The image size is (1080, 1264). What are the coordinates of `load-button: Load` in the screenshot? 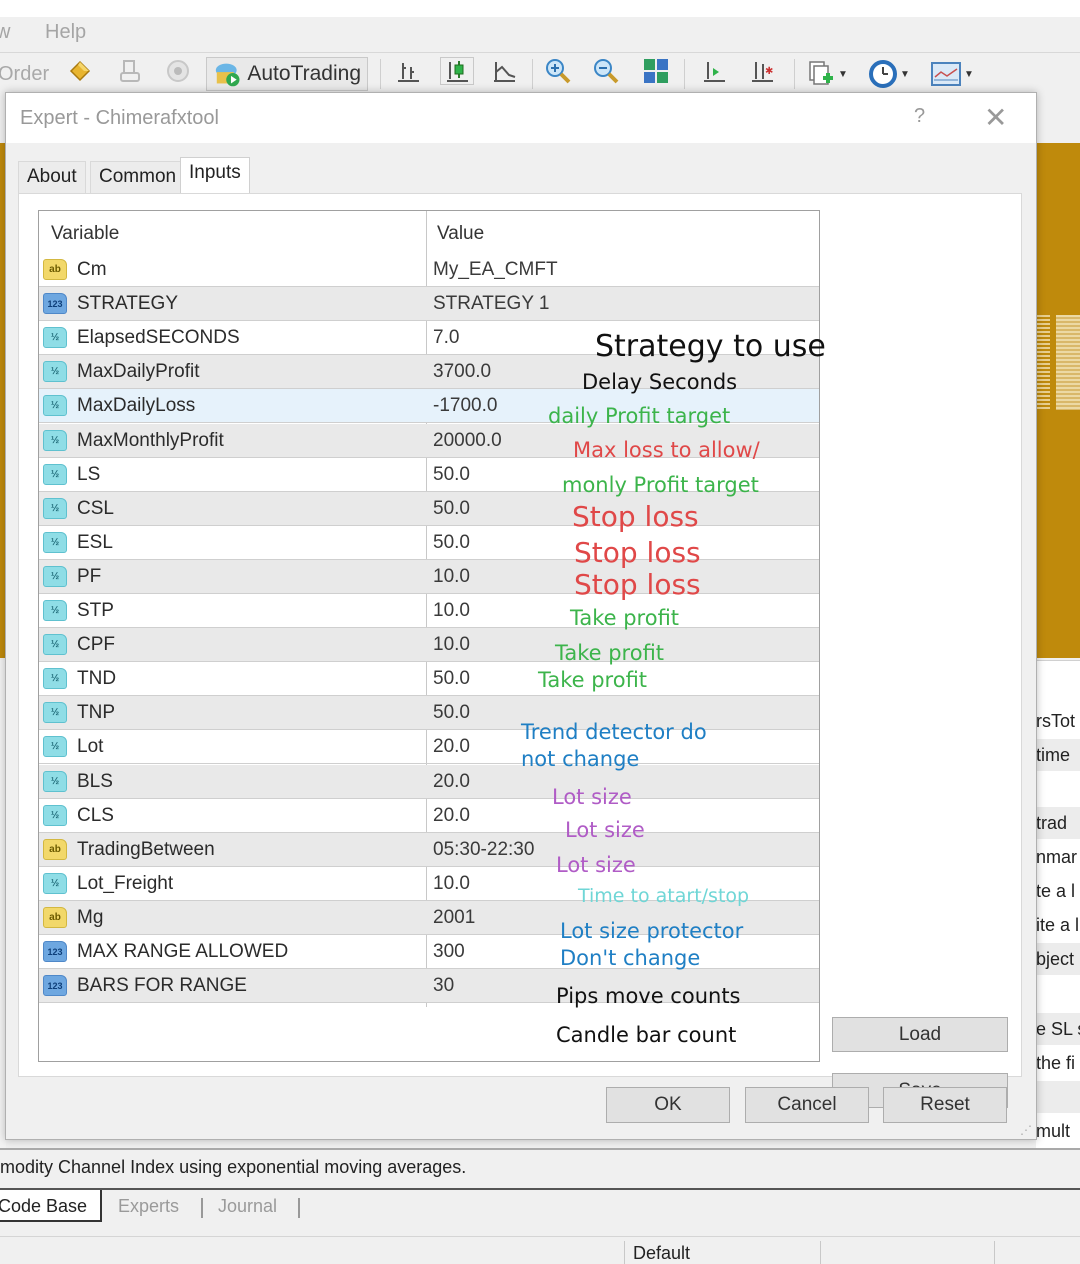 It's located at (920, 1034).